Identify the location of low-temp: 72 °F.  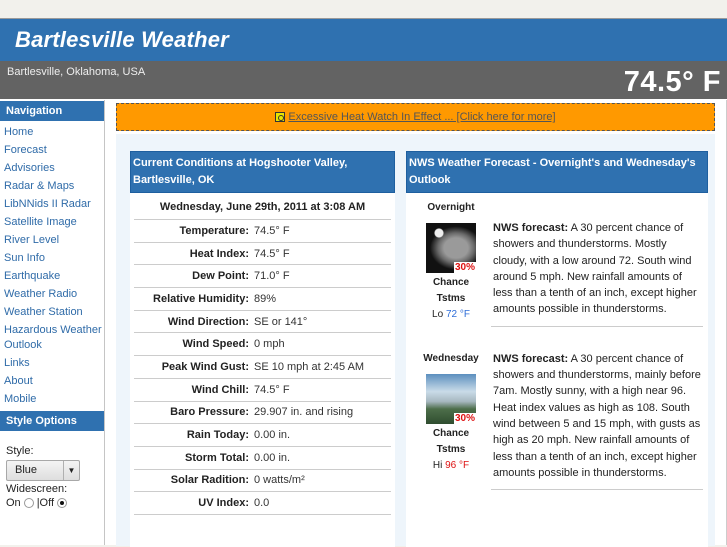
(457, 314).